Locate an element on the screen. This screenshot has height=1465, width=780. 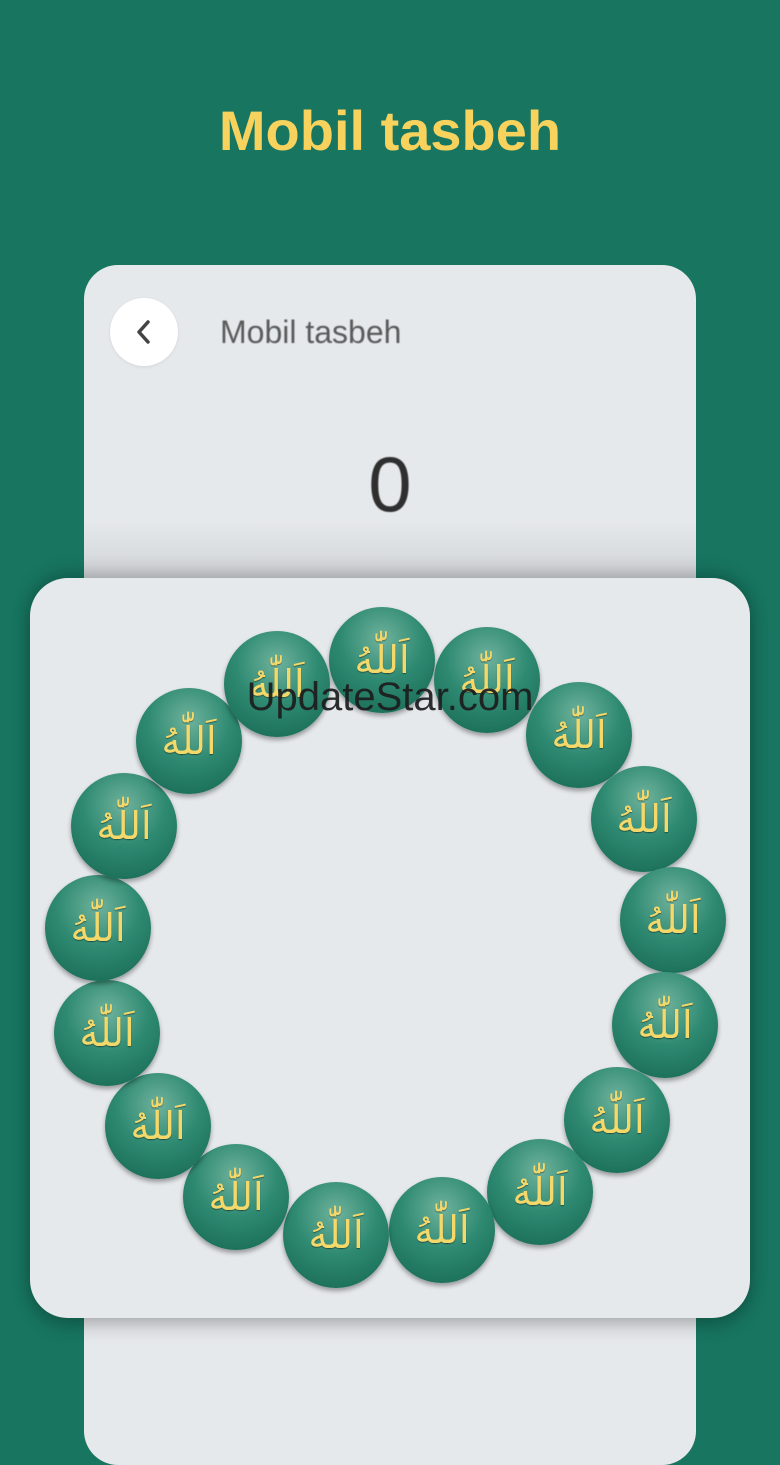
back-button is located at coordinates (144, 332).